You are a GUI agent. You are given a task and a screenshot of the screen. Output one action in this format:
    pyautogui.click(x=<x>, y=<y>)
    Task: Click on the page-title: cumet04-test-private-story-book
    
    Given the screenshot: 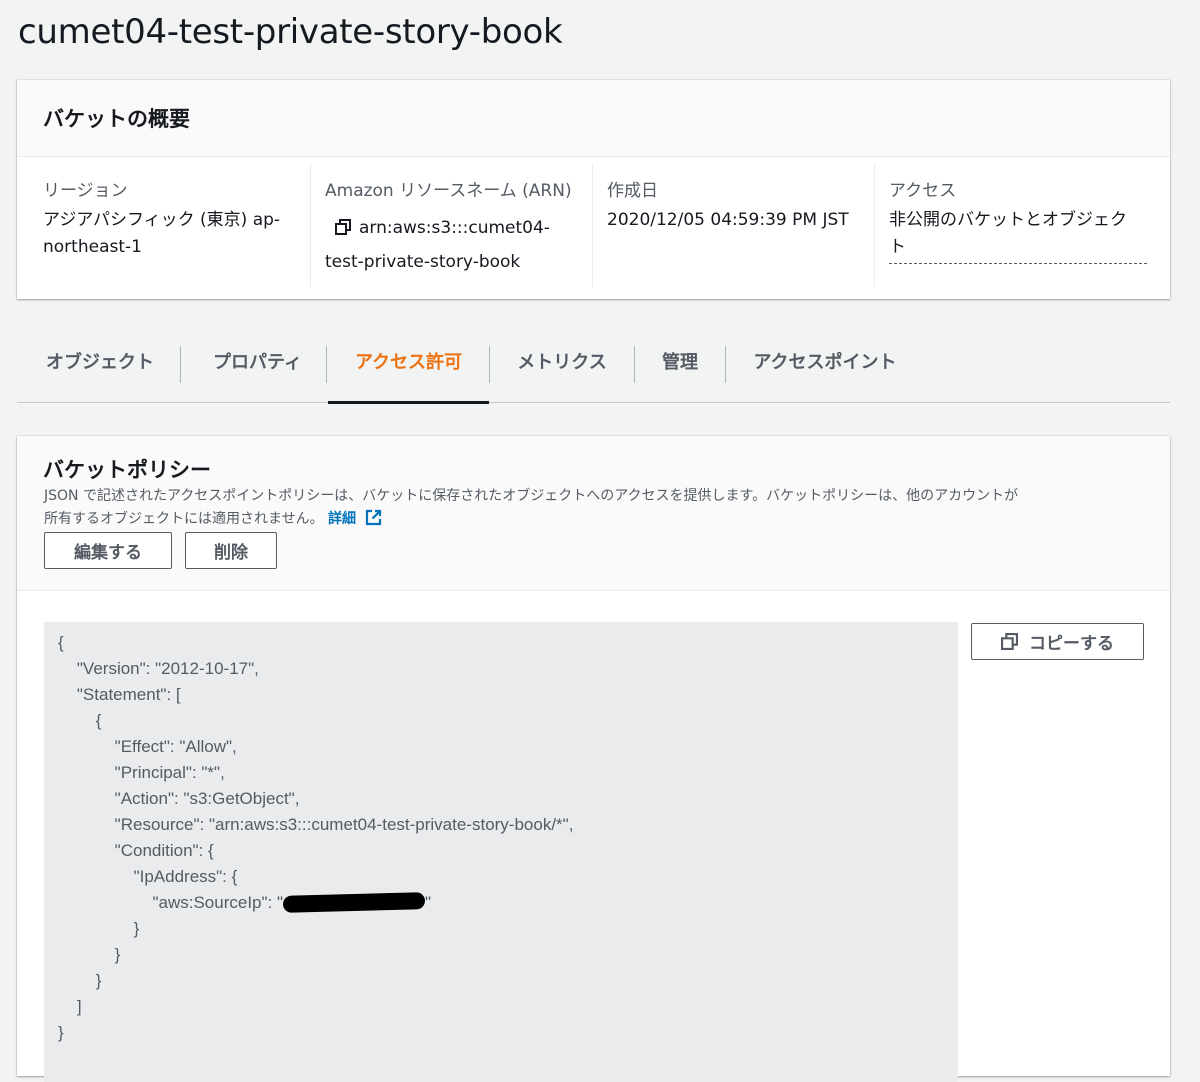 What is the action you would take?
    pyautogui.click(x=290, y=32)
    